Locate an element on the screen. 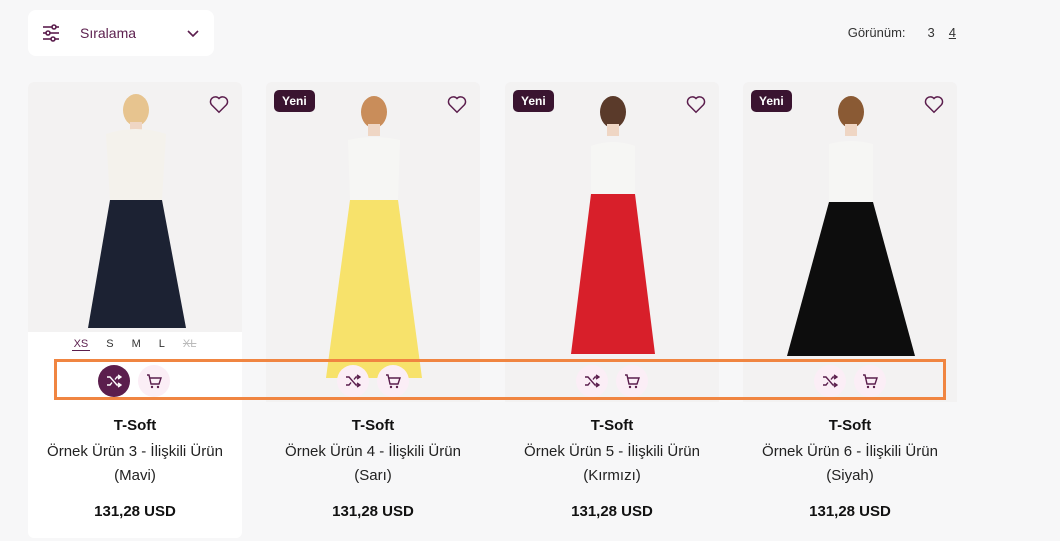 The image size is (1060, 541). chevron-down-icon is located at coordinates (193, 34).